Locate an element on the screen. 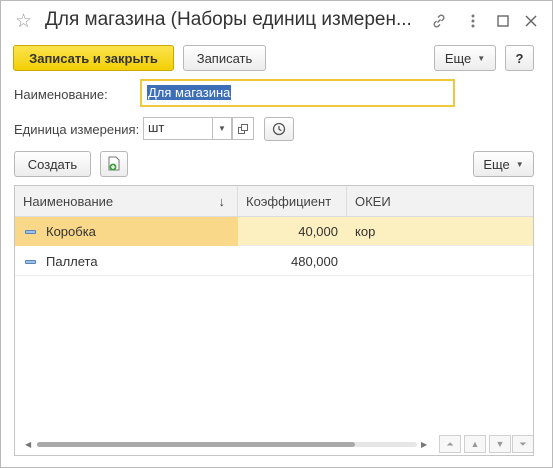 Image resolution: width=553 pixels, height=468 pixels. go-up-icon: ▲ is located at coordinates (475, 444).